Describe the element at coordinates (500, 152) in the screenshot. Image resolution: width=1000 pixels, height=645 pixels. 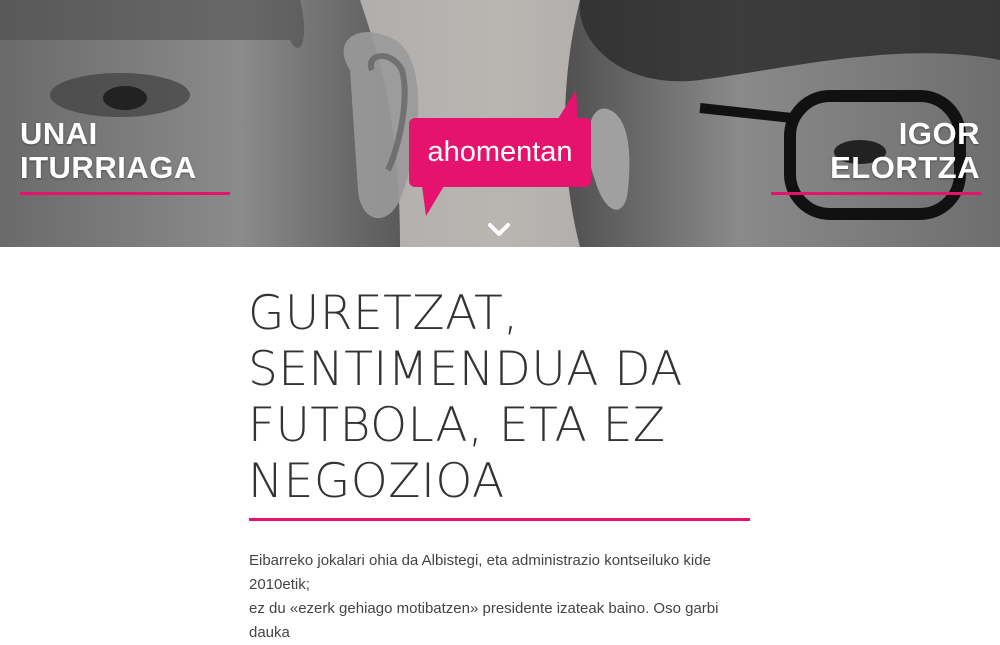
I see `speech-bubble-logo: ahomentan` at that location.